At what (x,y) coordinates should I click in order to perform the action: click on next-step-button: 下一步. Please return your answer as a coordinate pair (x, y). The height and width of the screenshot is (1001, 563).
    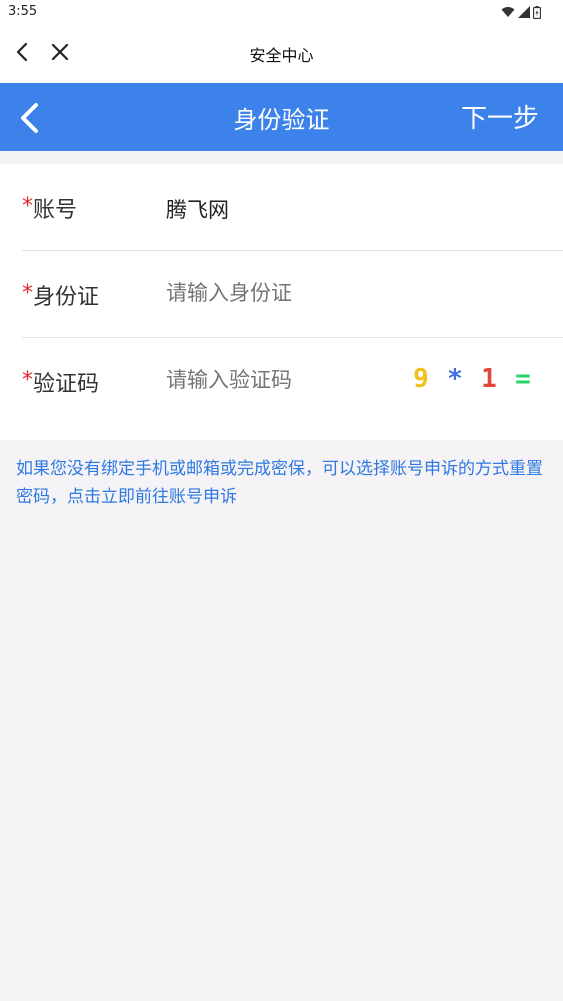
    Looking at the image, I should click on (500, 116).